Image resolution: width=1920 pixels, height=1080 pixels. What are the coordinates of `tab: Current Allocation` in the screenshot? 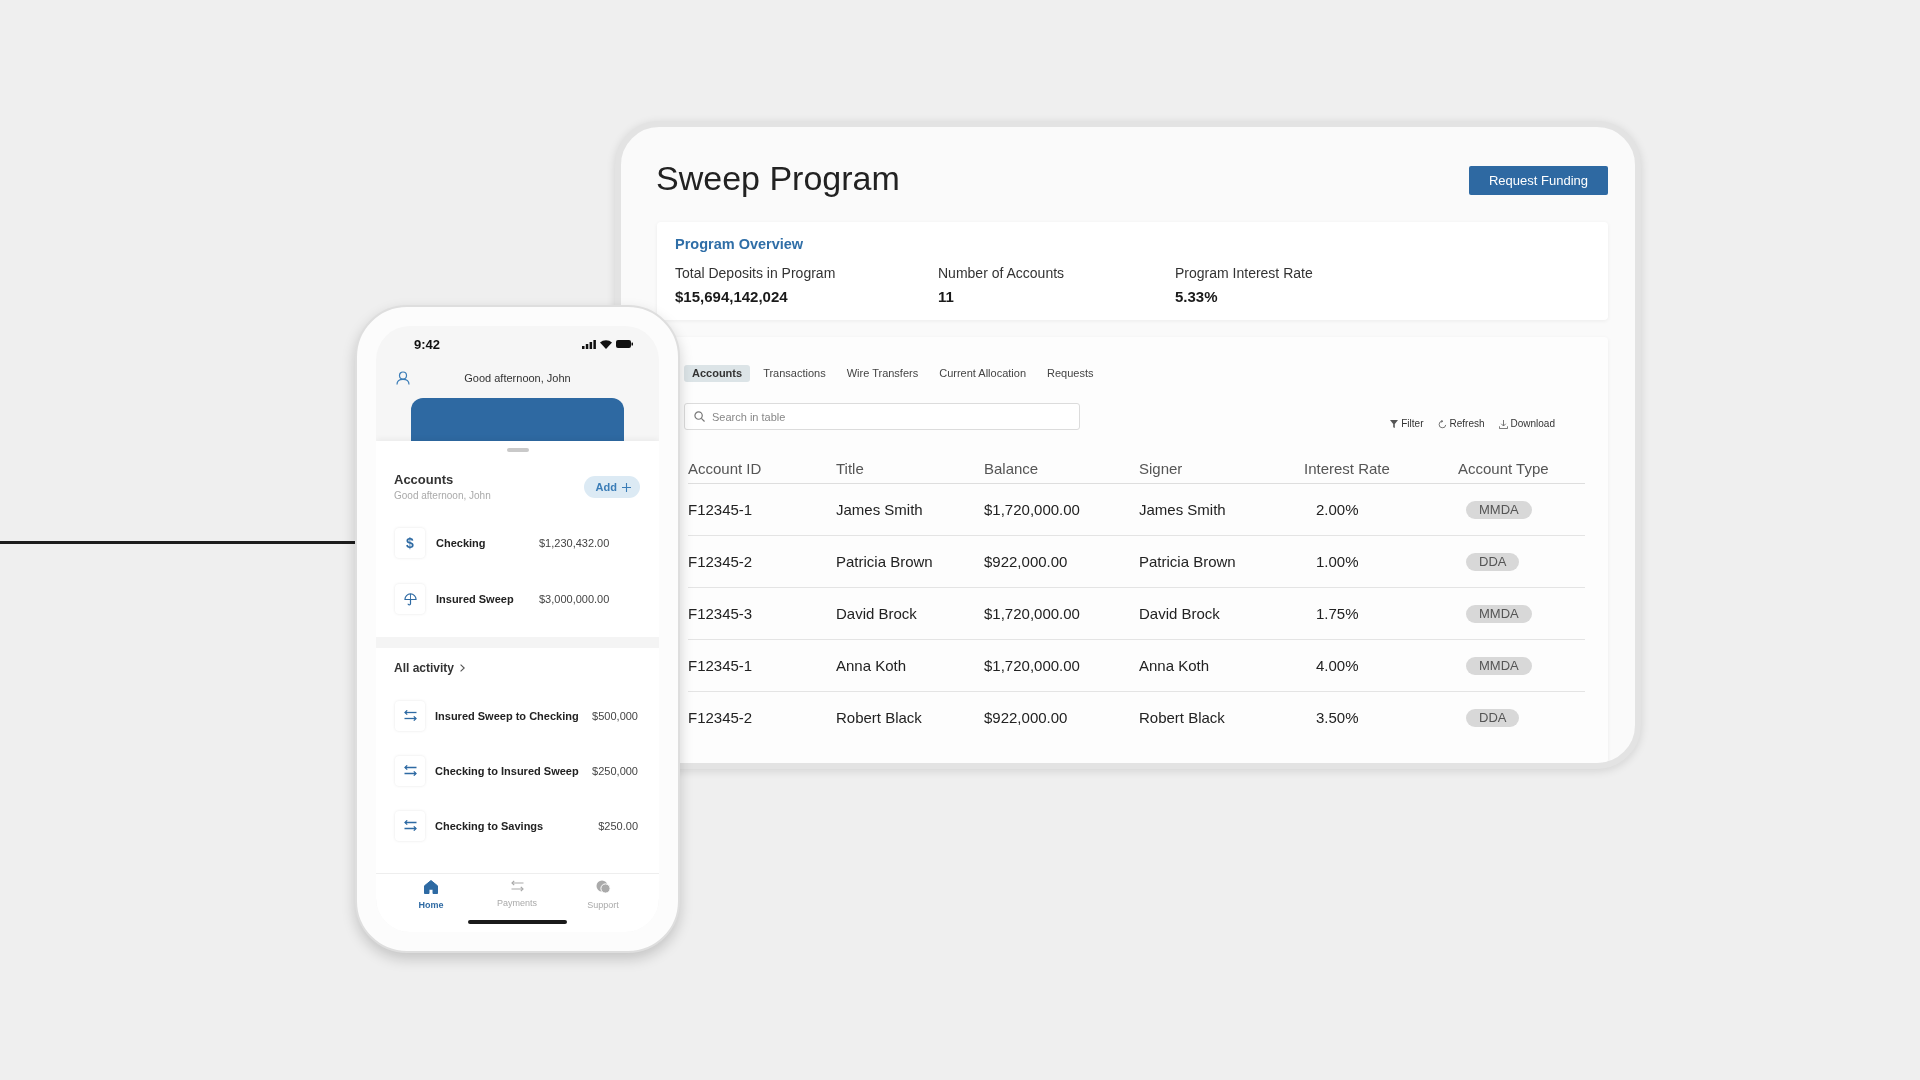 It's located at (983, 373).